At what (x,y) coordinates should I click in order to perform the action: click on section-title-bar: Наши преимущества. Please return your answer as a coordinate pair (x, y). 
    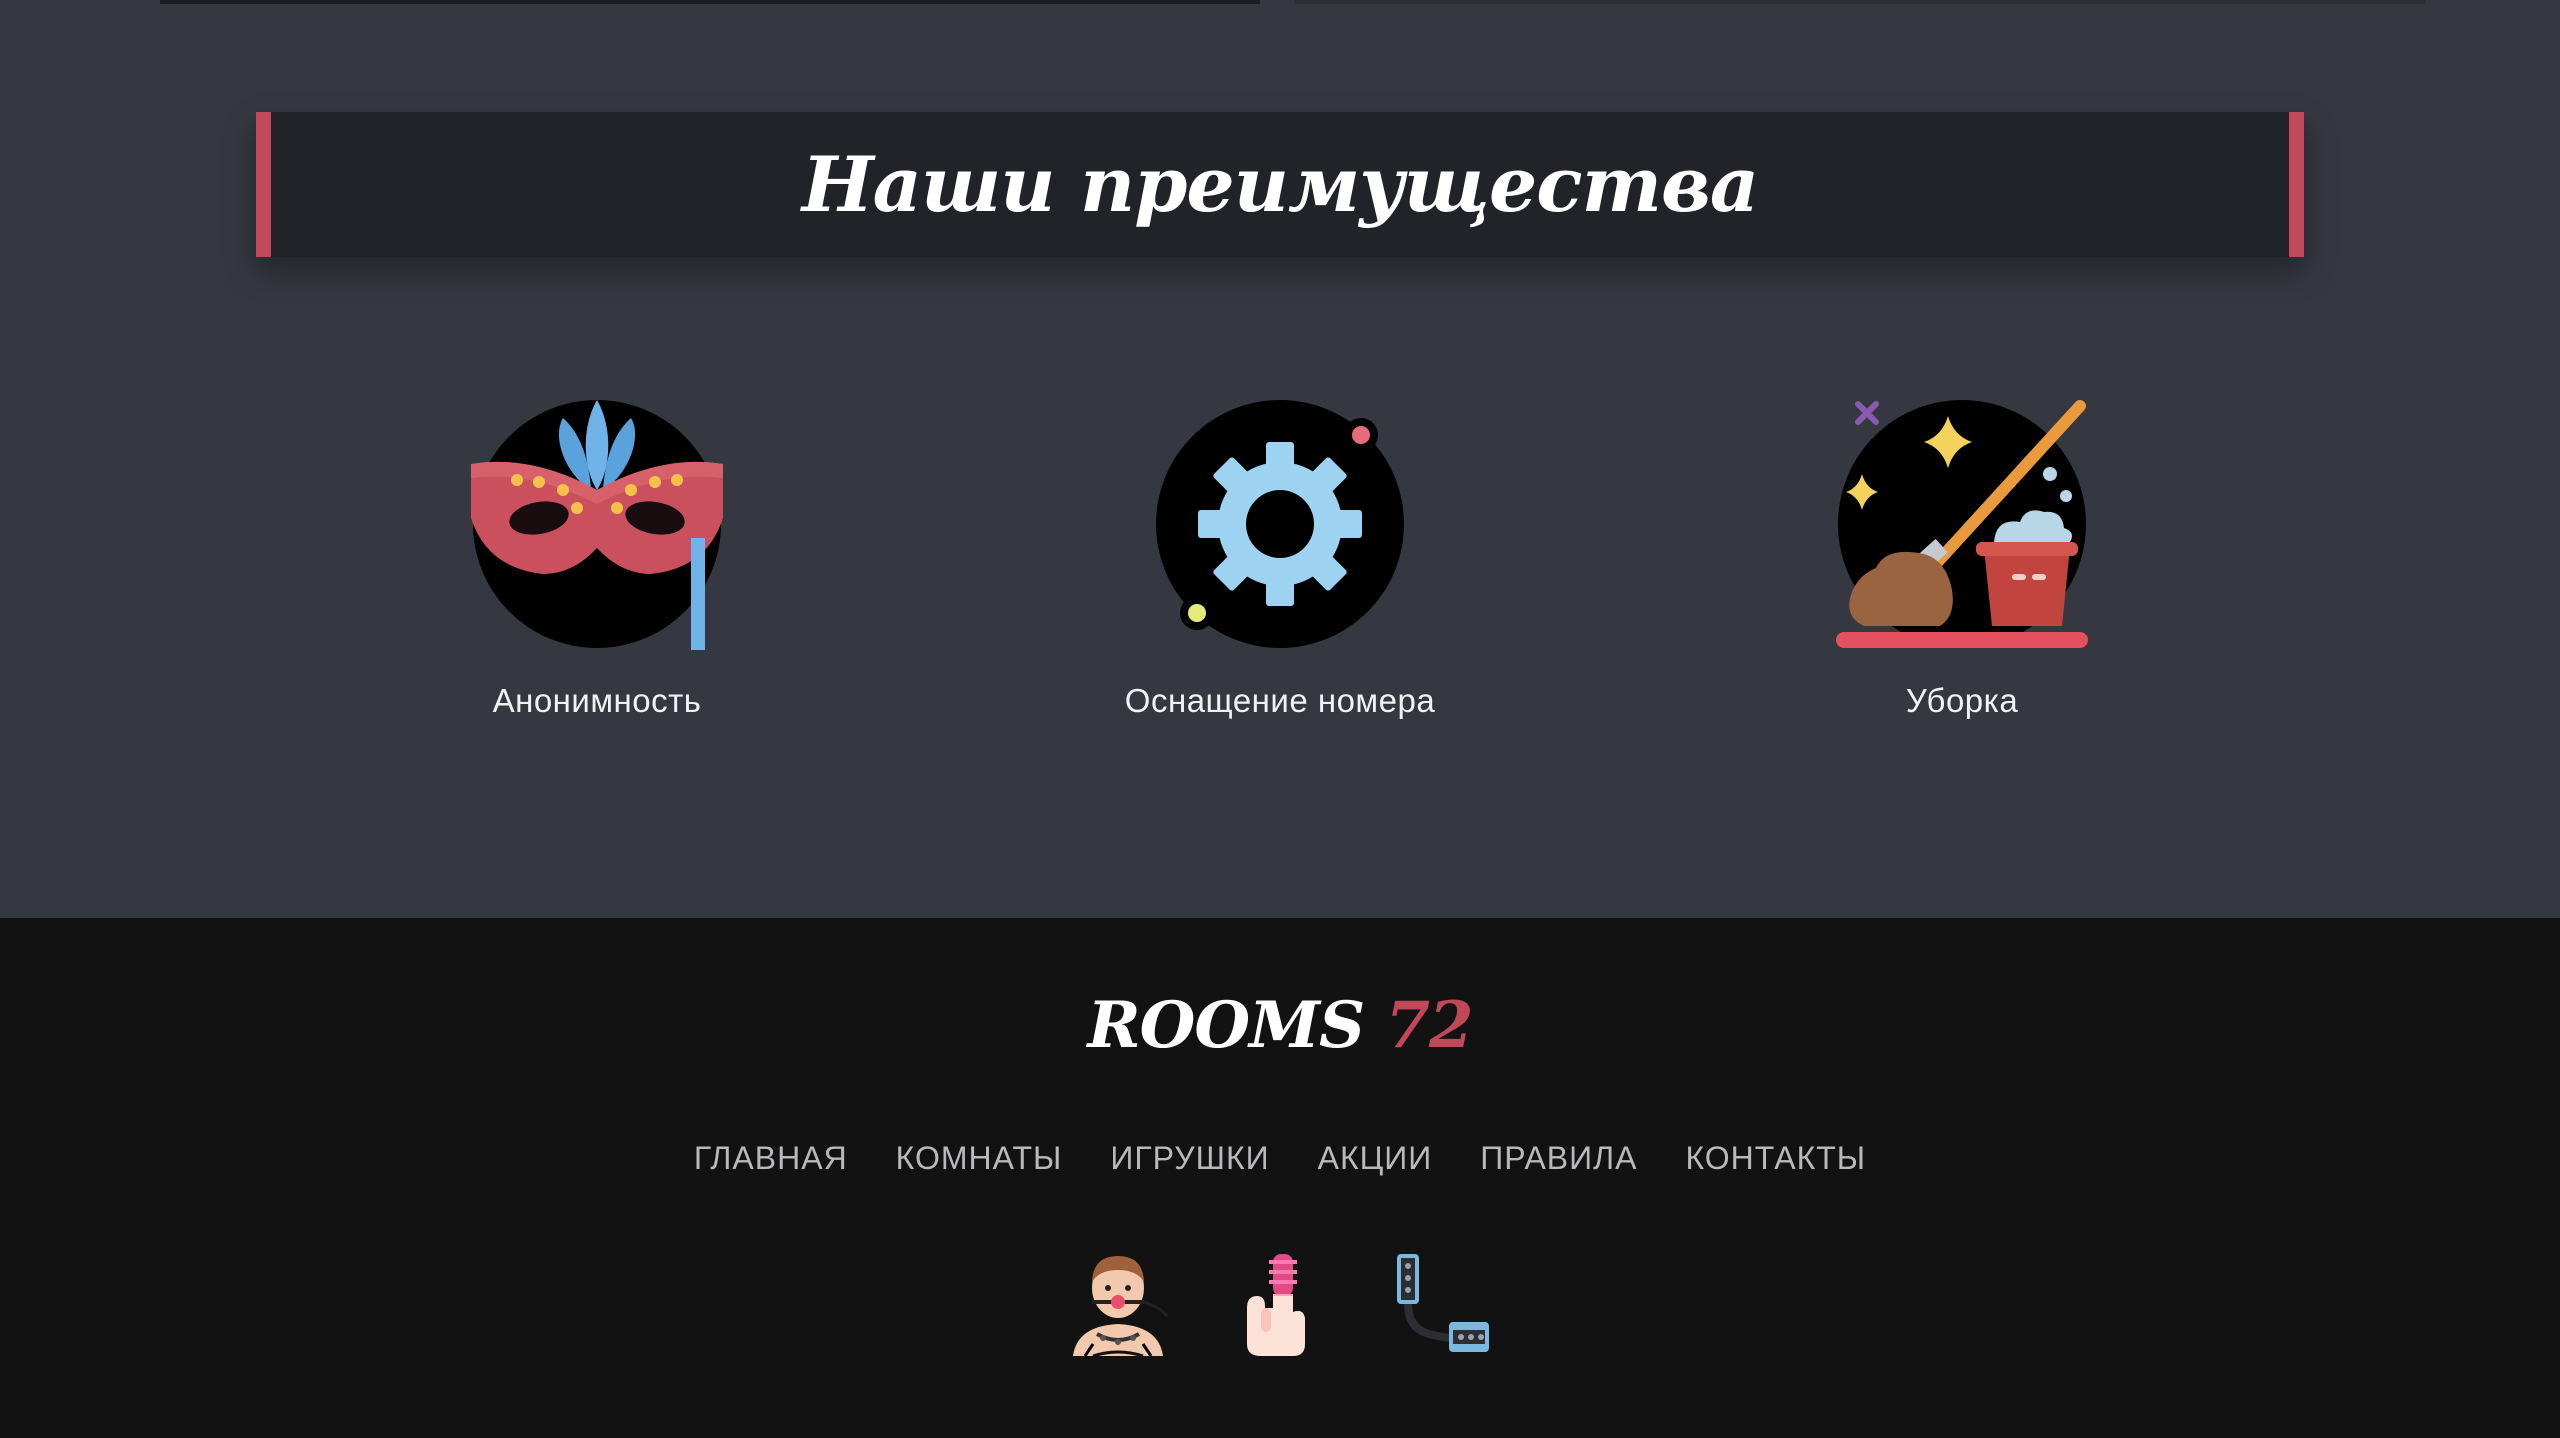
    Looking at the image, I should click on (1280, 184).